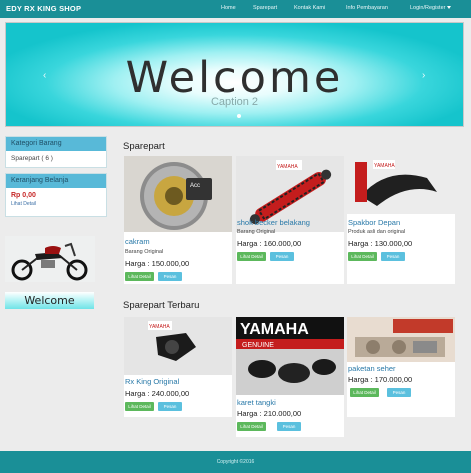 The width and height of the screenshot is (471, 473). What do you see at coordinates (401, 185) in the screenshot?
I see `product-image-spakbor: YAMAHA` at bounding box center [401, 185].